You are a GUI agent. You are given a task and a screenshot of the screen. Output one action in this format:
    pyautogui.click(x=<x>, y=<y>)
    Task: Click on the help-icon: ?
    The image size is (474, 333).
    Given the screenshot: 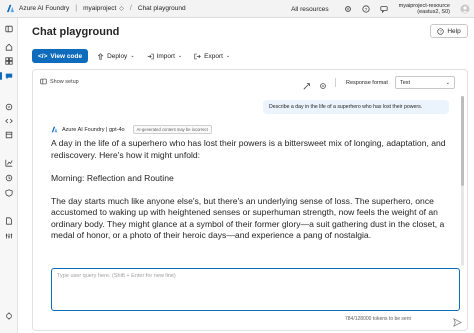 What is the action you would take?
    pyautogui.click(x=366, y=9)
    